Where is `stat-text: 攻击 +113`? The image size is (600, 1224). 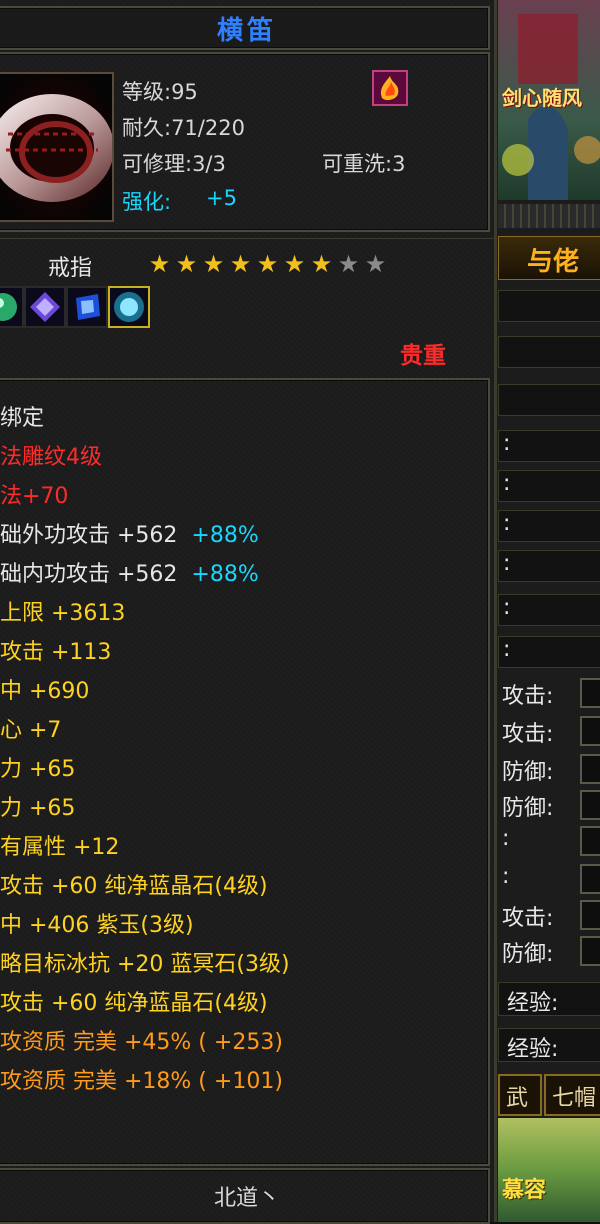 stat-text: 攻击 +113 is located at coordinates (56, 652).